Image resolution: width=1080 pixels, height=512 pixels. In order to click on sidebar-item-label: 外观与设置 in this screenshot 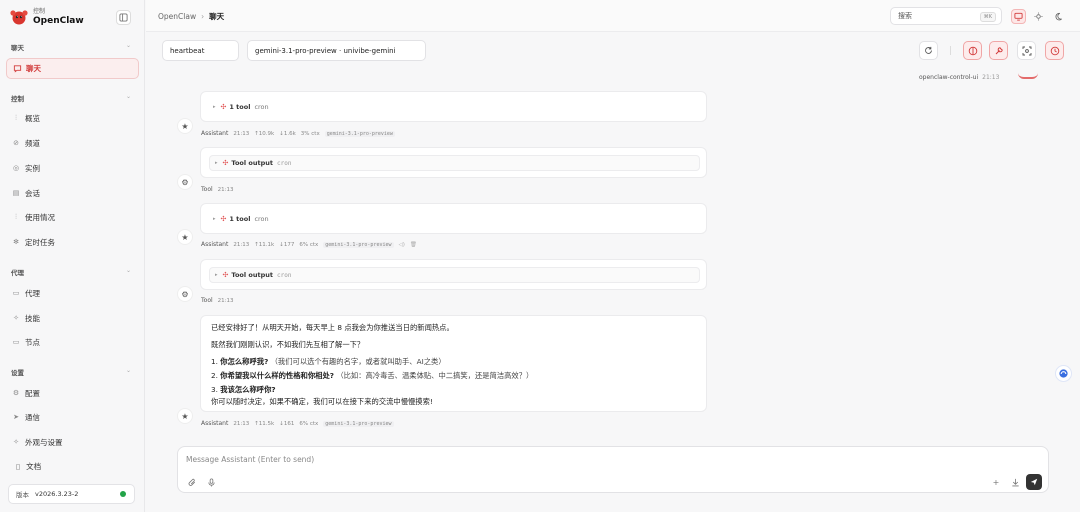, I will do `click(44, 442)`.